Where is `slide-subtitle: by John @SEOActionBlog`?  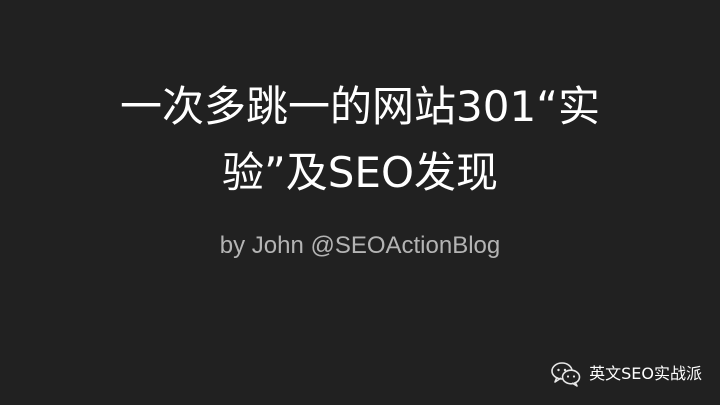 slide-subtitle: by John @SEOActionBlog is located at coordinates (360, 245).